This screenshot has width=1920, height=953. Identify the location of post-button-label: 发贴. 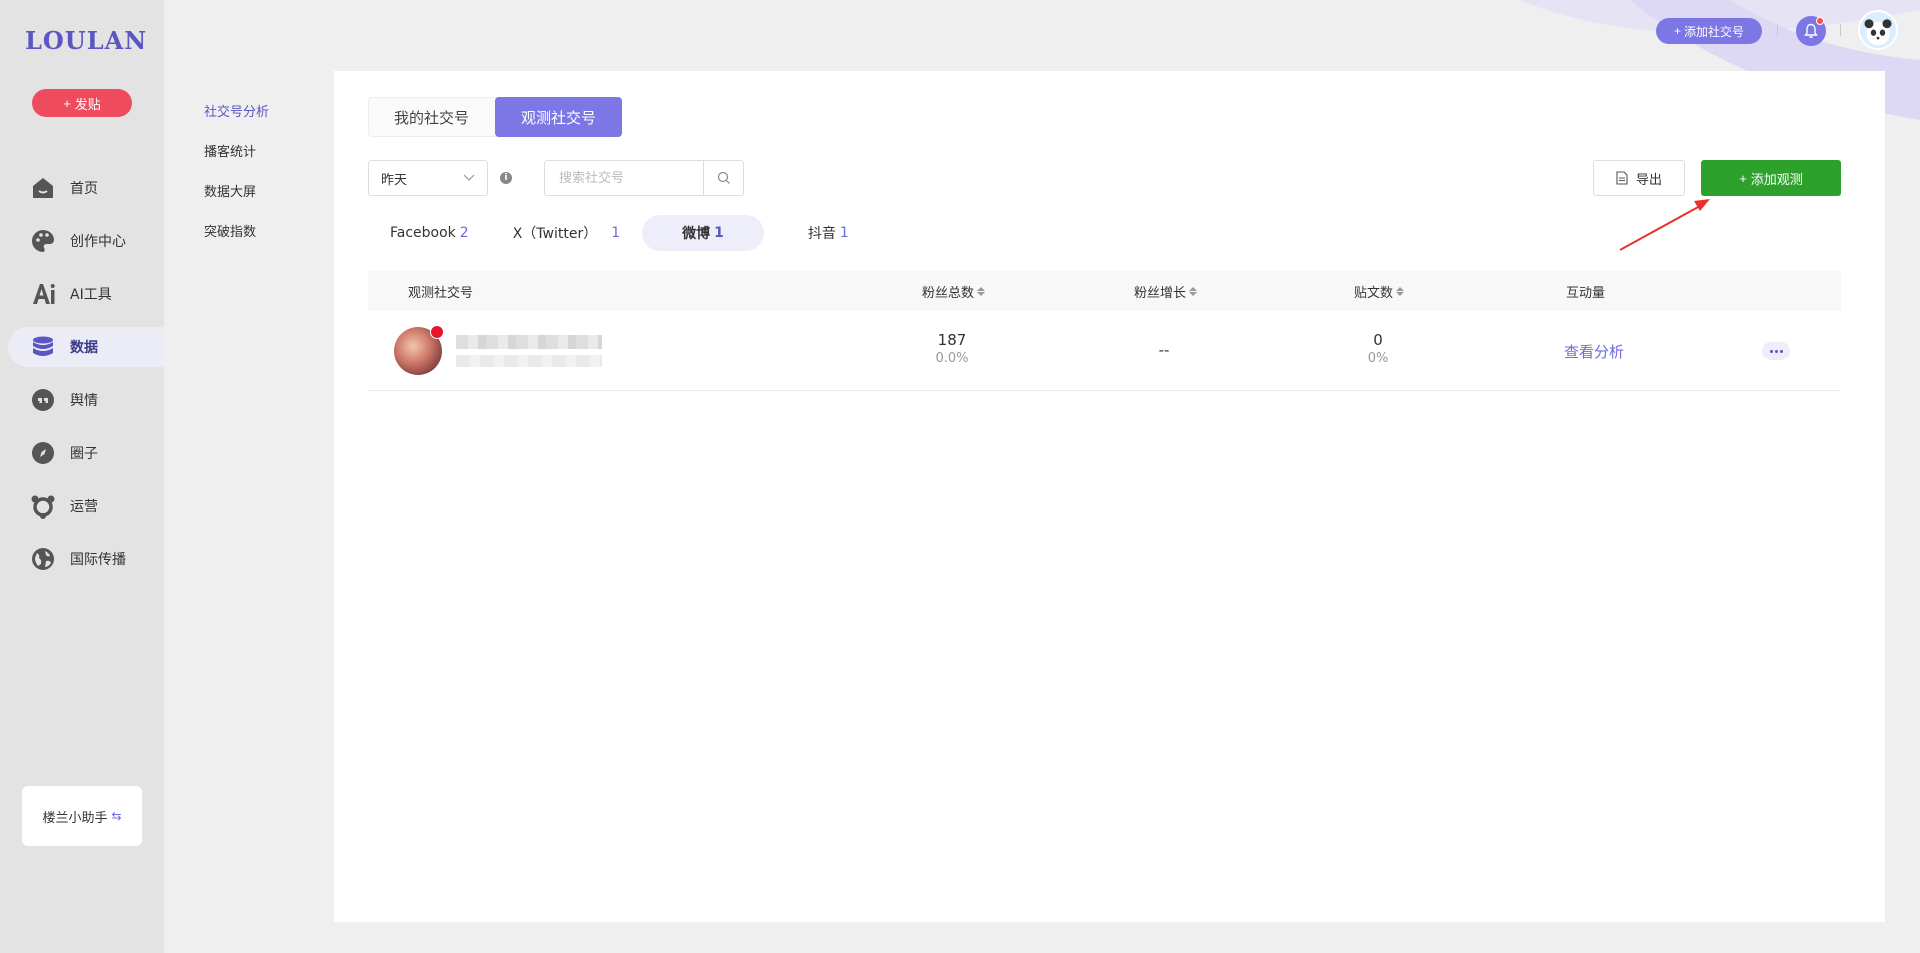
(87, 104).